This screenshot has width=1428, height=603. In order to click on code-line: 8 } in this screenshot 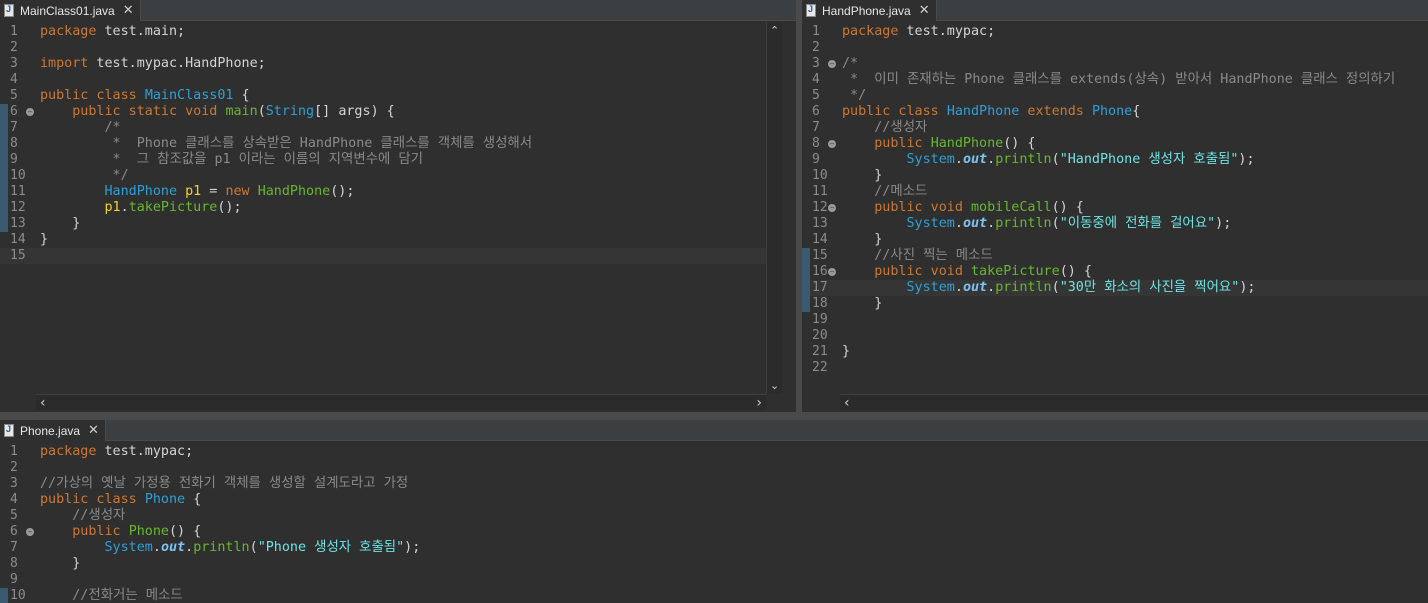, I will do `click(714, 564)`.